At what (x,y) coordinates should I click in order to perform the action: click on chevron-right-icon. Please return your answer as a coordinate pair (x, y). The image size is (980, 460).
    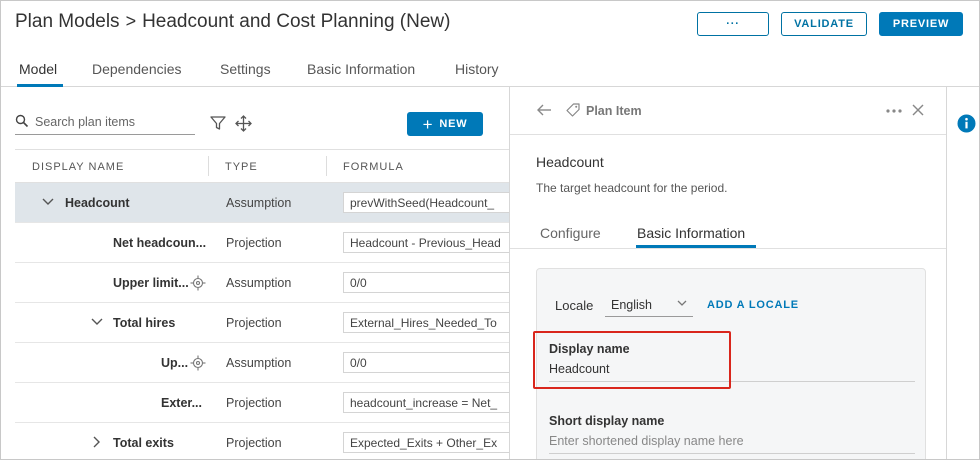
    Looking at the image, I should click on (97, 442).